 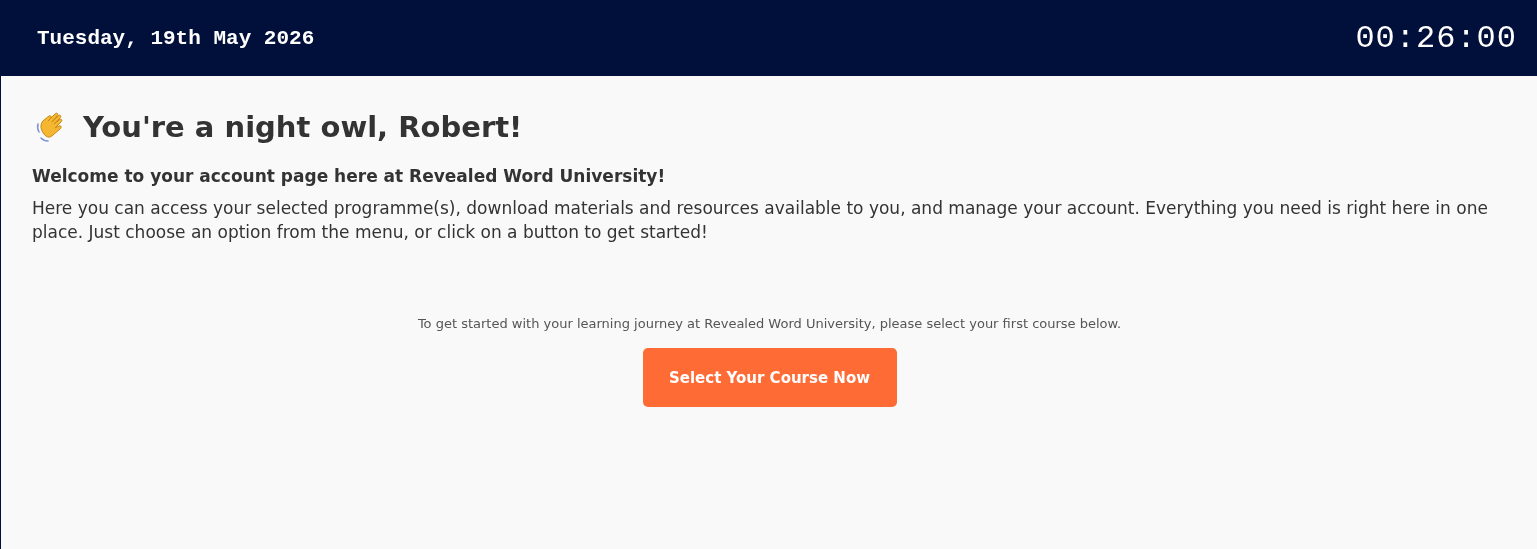 I want to click on course-prompt-text: To get started with your learning journey at Revealed Word University, please select your first course below., so click(x=769, y=323).